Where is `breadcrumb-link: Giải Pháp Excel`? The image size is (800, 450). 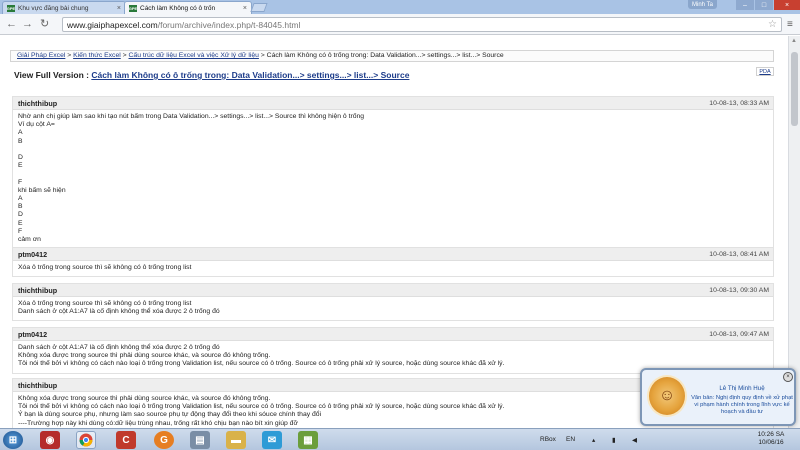 breadcrumb-link: Giải Pháp Excel is located at coordinates (41, 55).